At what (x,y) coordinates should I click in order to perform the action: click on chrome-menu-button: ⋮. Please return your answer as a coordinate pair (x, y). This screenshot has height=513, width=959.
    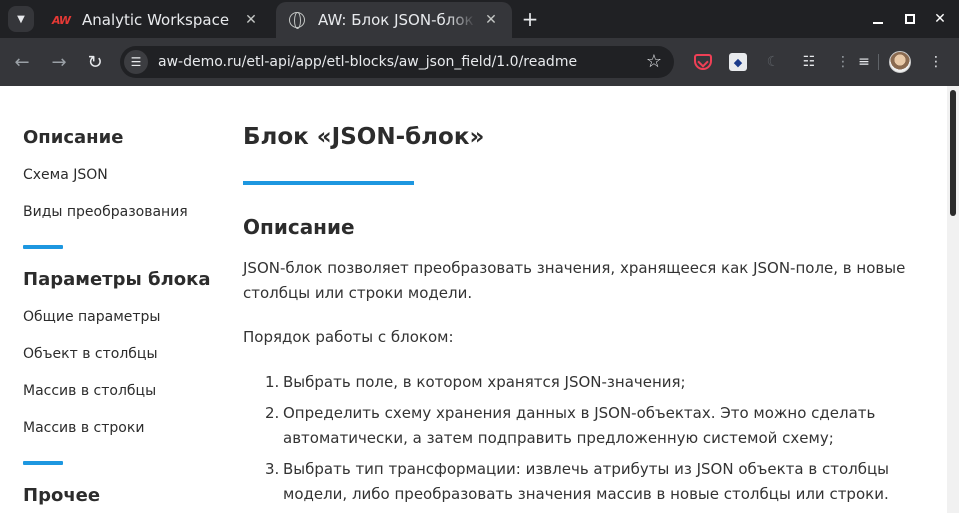
    Looking at the image, I should click on (936, 62).